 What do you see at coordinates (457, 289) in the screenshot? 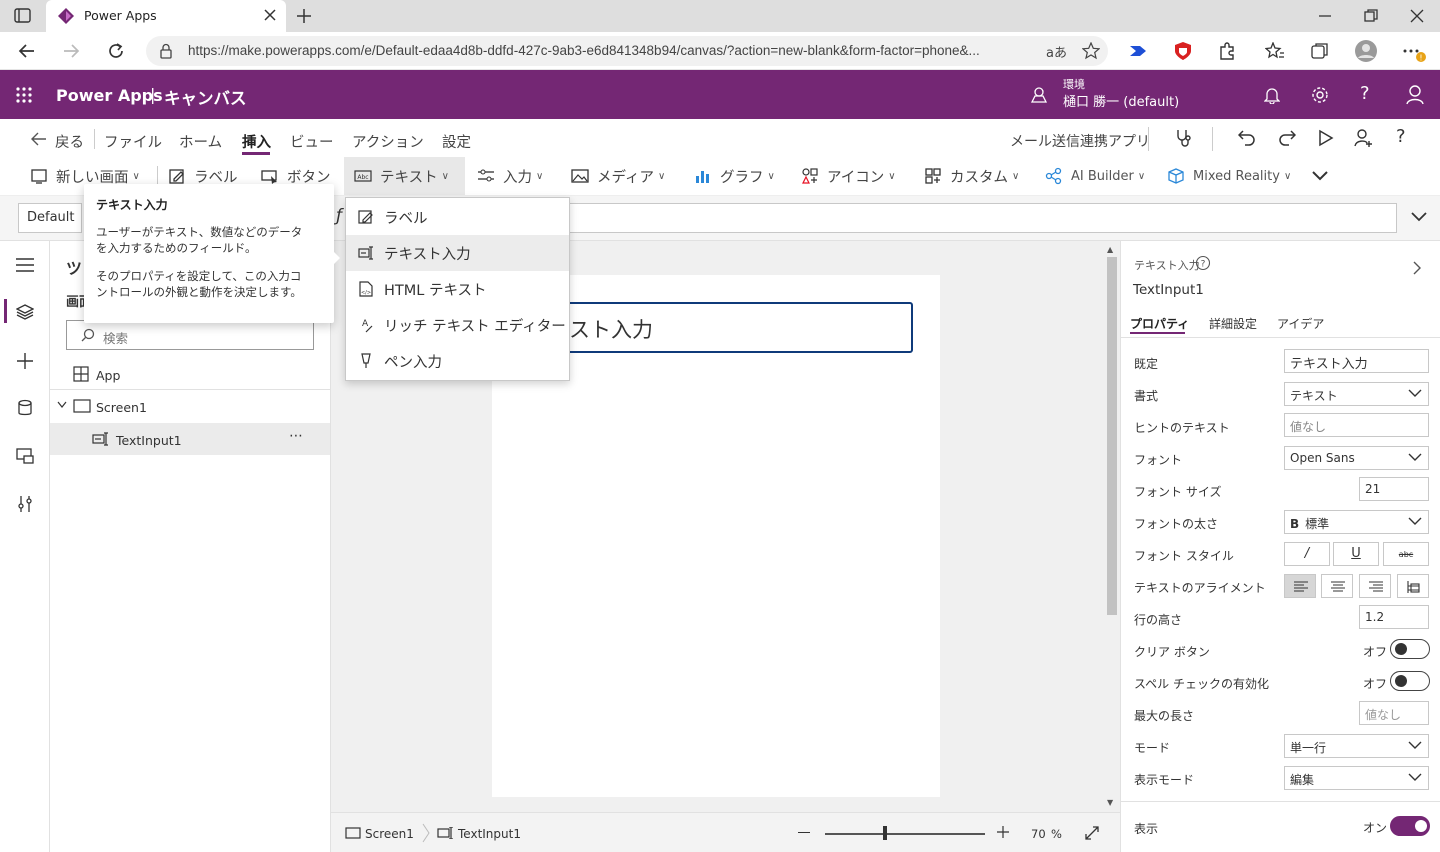
I see `dropdown-item-html-text: </> HTML テキスト` at bounding box center [457, 289].